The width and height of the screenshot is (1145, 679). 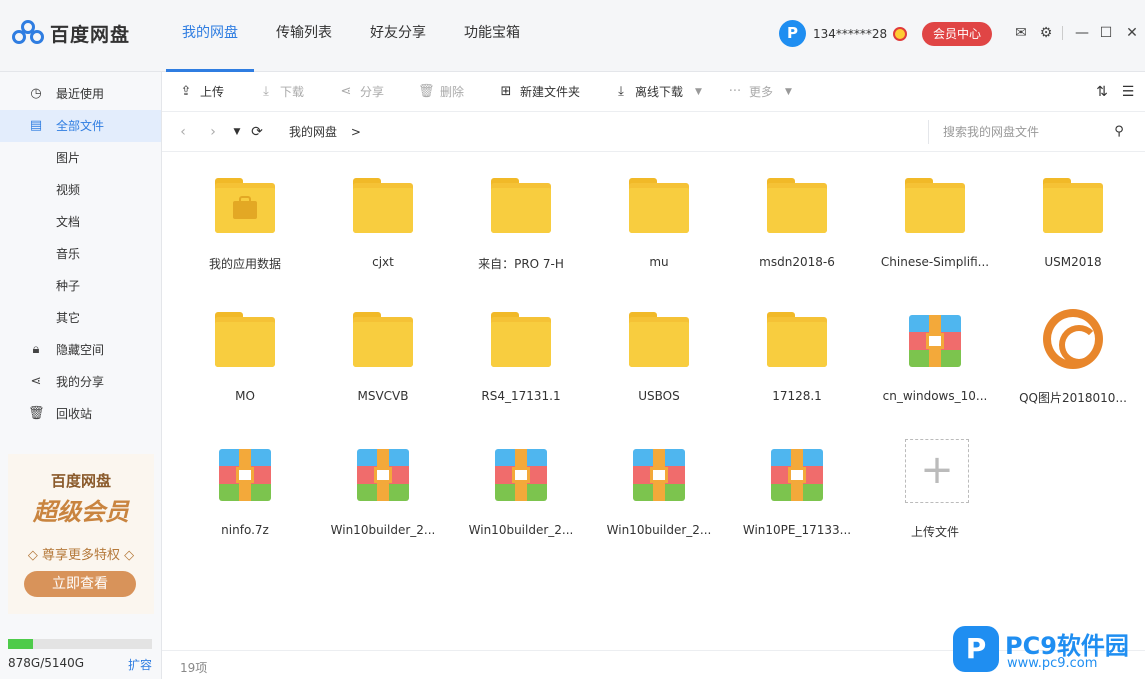 I want to click on breadcrumb-my-netdisk: 我的网盘, so click(x=313, y=132).